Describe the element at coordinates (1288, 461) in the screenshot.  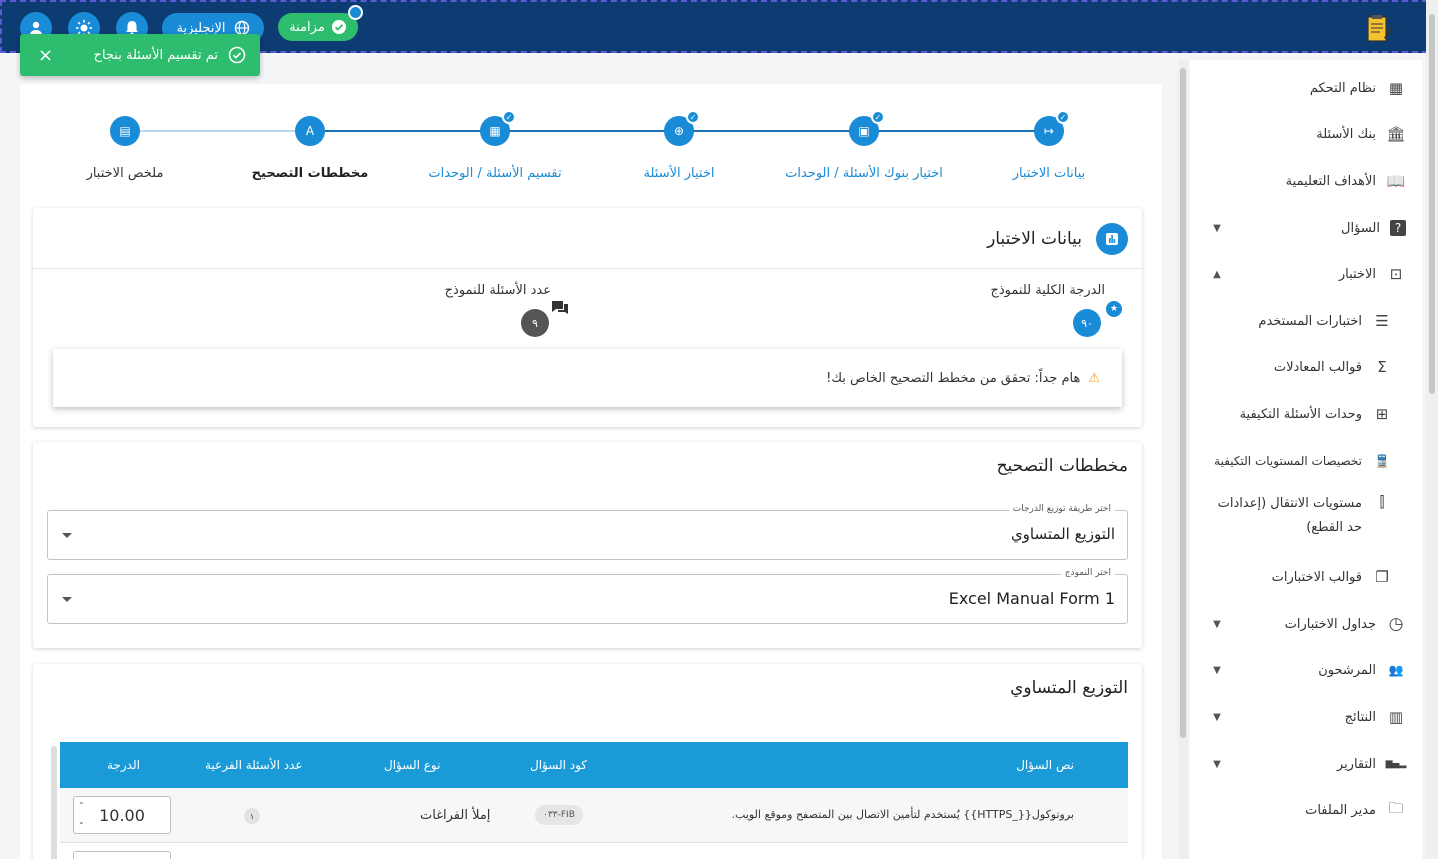
I see `sidebar-item-label: تخصيصات المستويات التكيفية` at that location.